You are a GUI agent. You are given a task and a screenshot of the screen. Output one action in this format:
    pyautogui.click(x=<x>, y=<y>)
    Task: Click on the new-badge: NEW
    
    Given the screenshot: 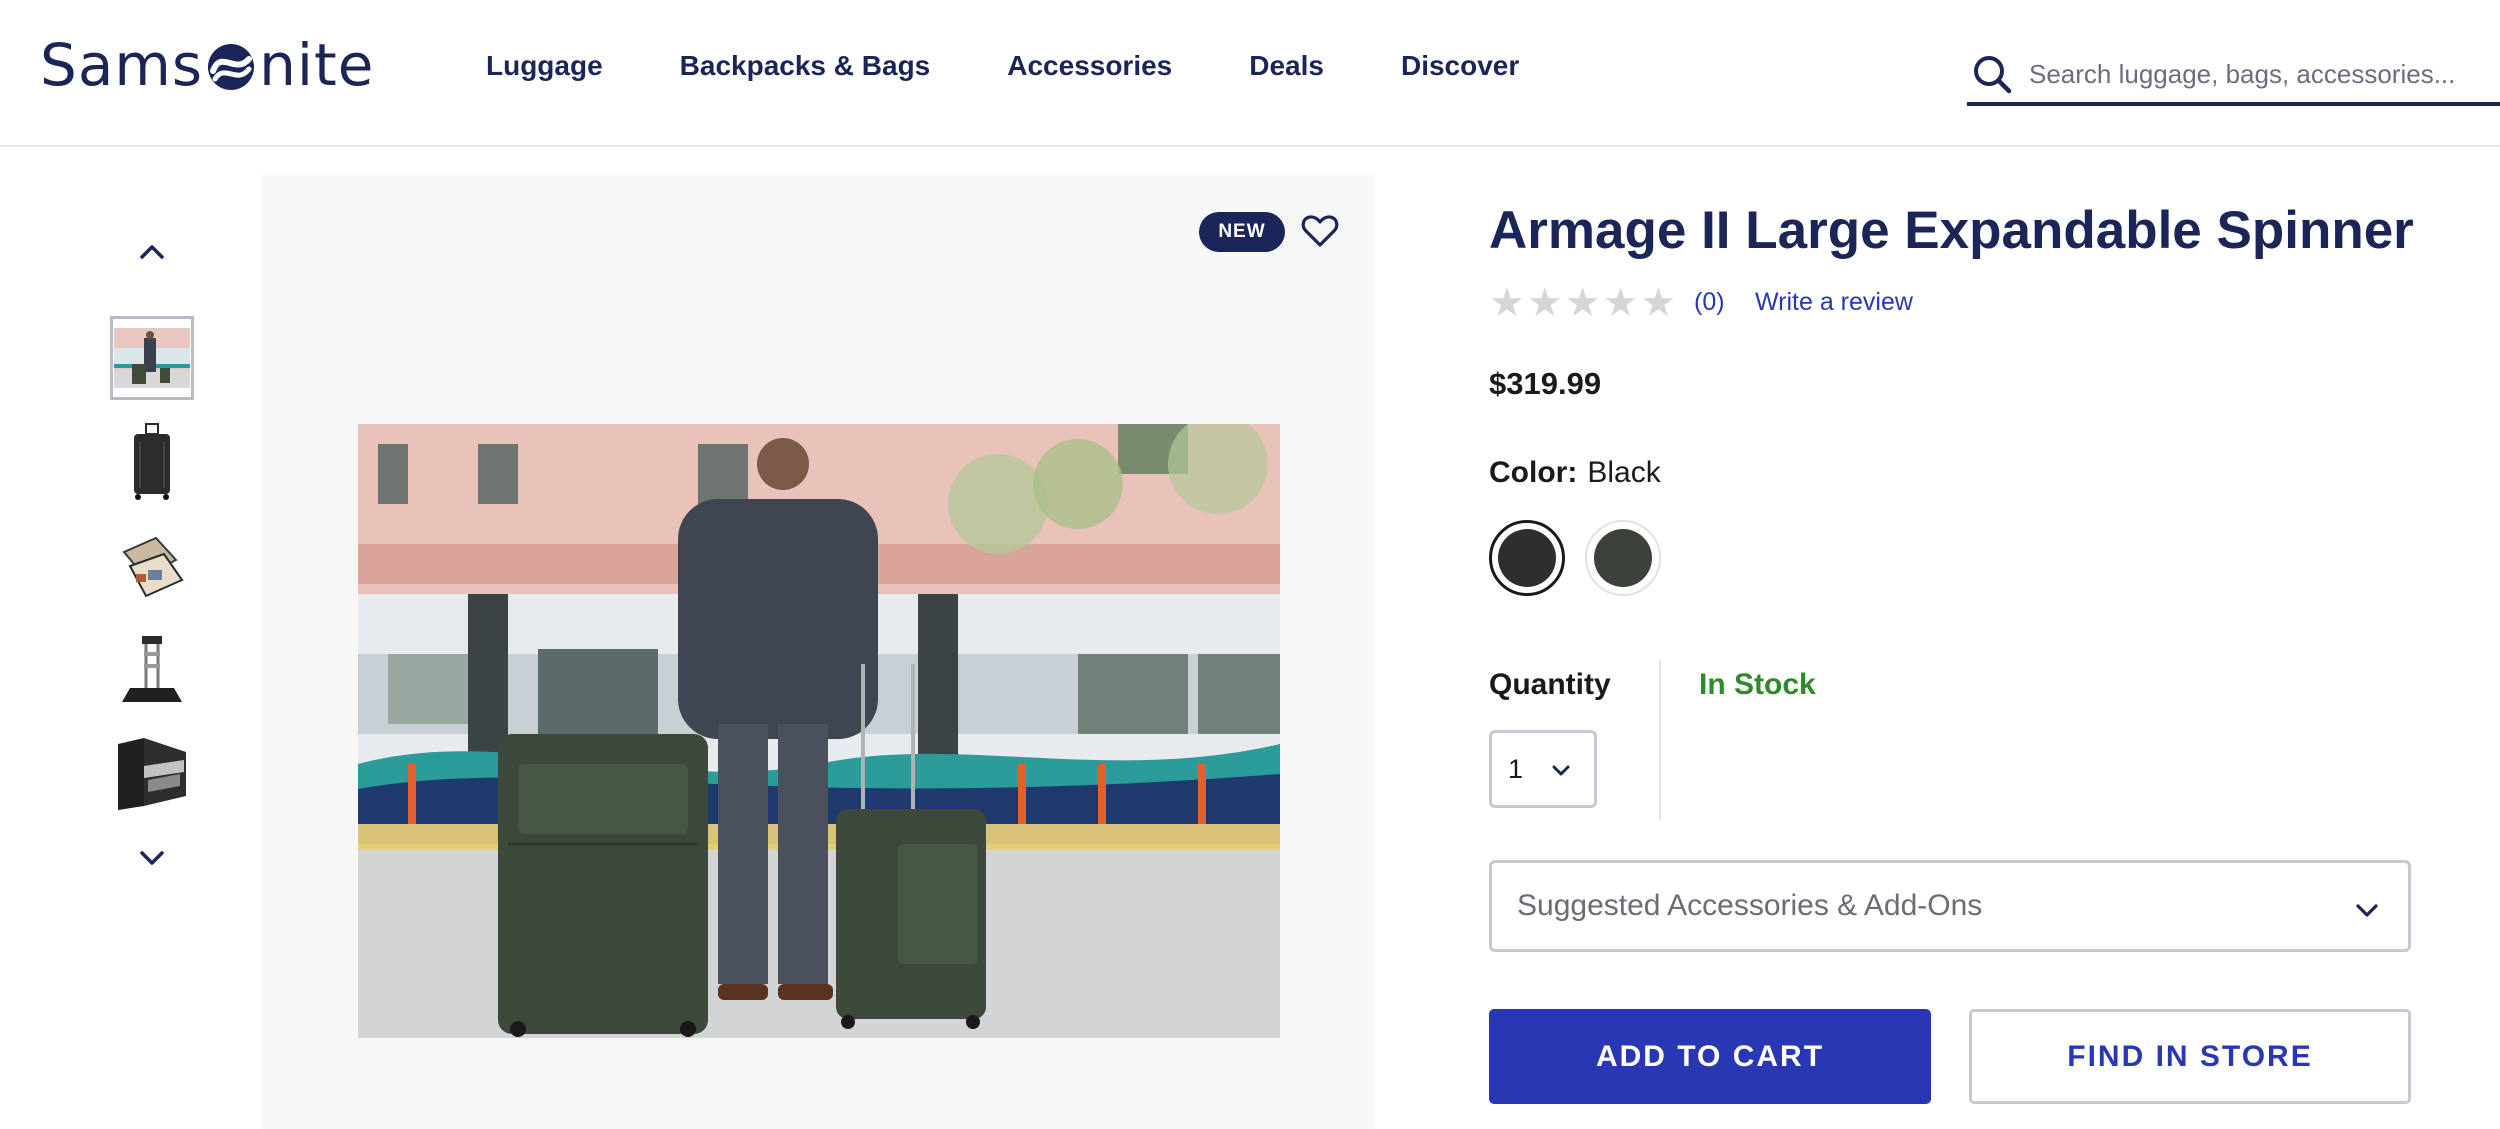 What is the action you would take?
    pyautogui.click(x=1242, y=232)
    